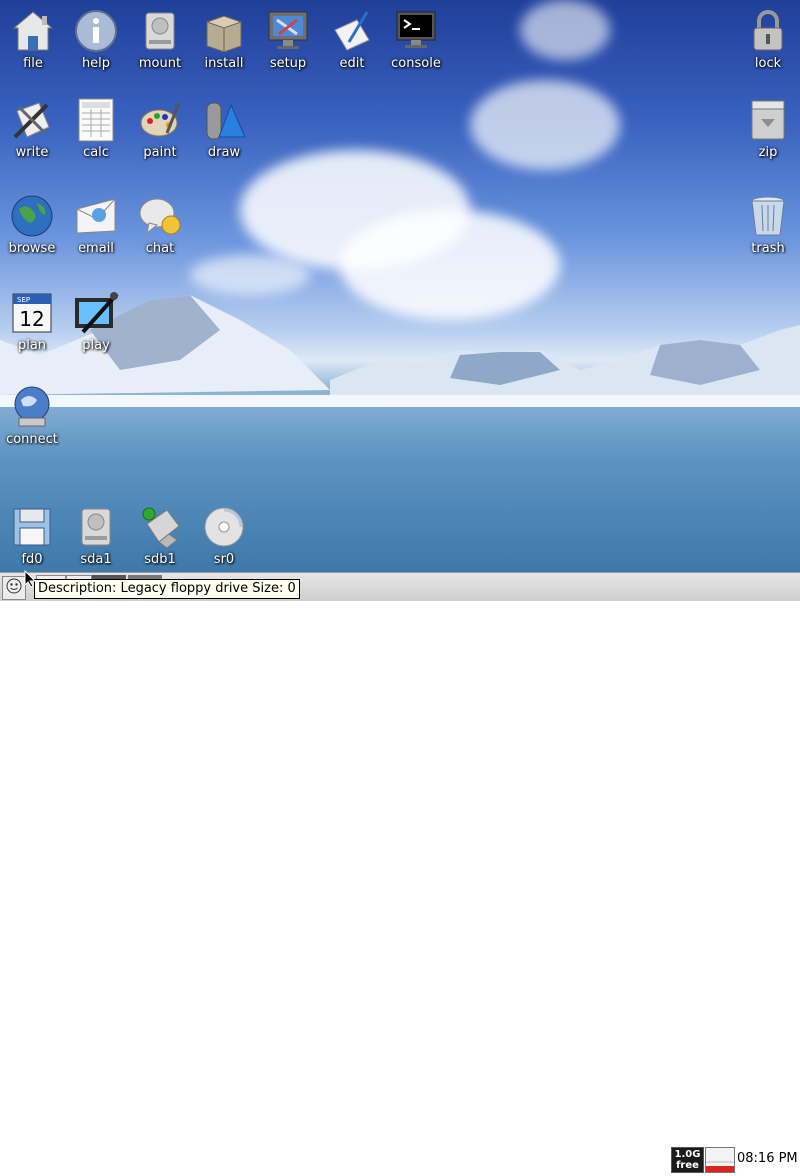 The image size is (800, 1176). What do you see at coordinates (768, 30) in the screenshot?
I see `lock-icon` at bounding box center [768, 30].